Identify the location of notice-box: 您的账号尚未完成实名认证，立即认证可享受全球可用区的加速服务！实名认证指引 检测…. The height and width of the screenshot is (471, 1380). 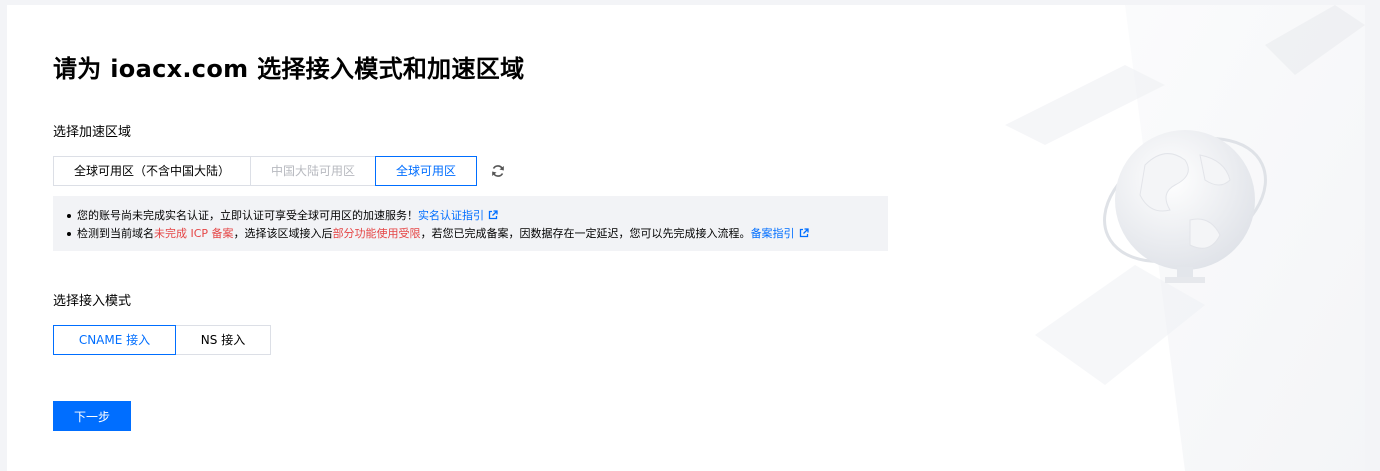
(470, 223).